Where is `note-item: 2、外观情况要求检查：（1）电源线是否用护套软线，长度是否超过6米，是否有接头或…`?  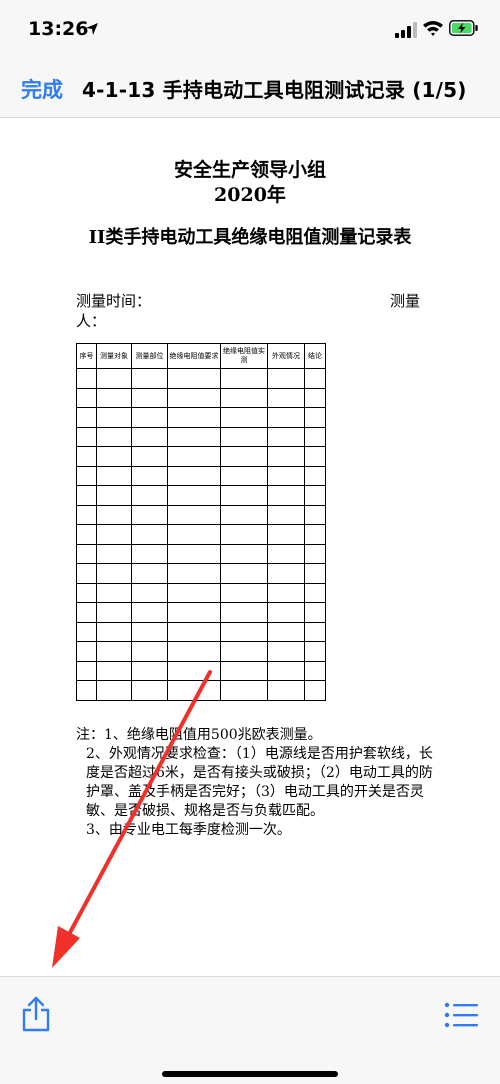 note-item: 2、外观情况要求检查：（1）电源线是否用护套软线，长度是否超过6米，是否有接头或… is located at coordinates (259, 782).